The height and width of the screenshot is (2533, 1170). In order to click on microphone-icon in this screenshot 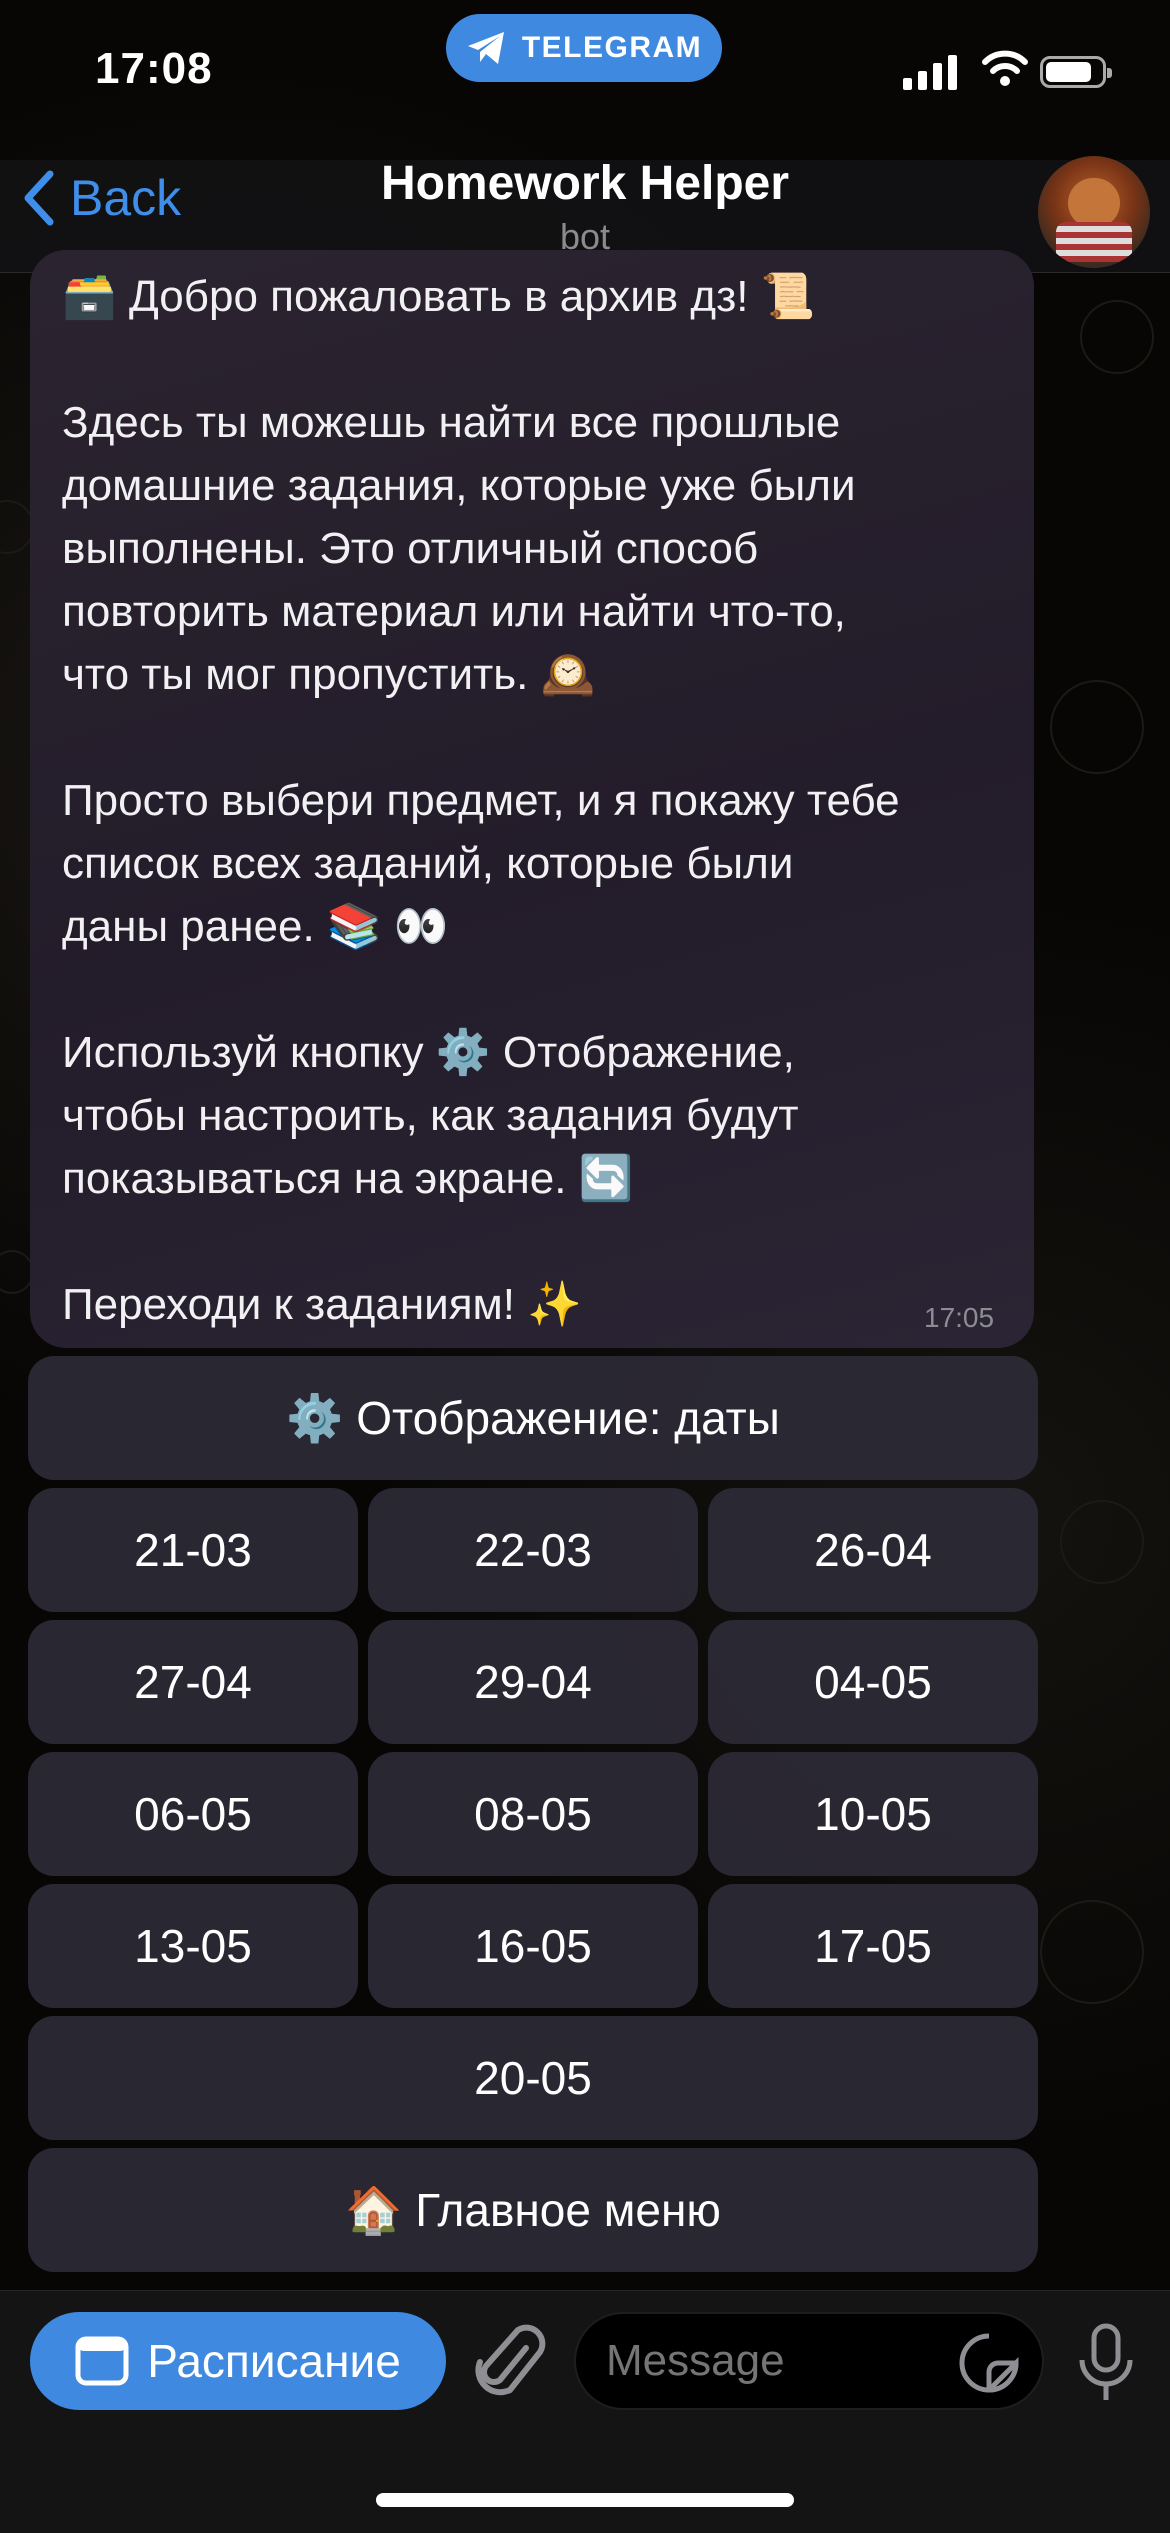, I will do `click(1106, 2363)`.